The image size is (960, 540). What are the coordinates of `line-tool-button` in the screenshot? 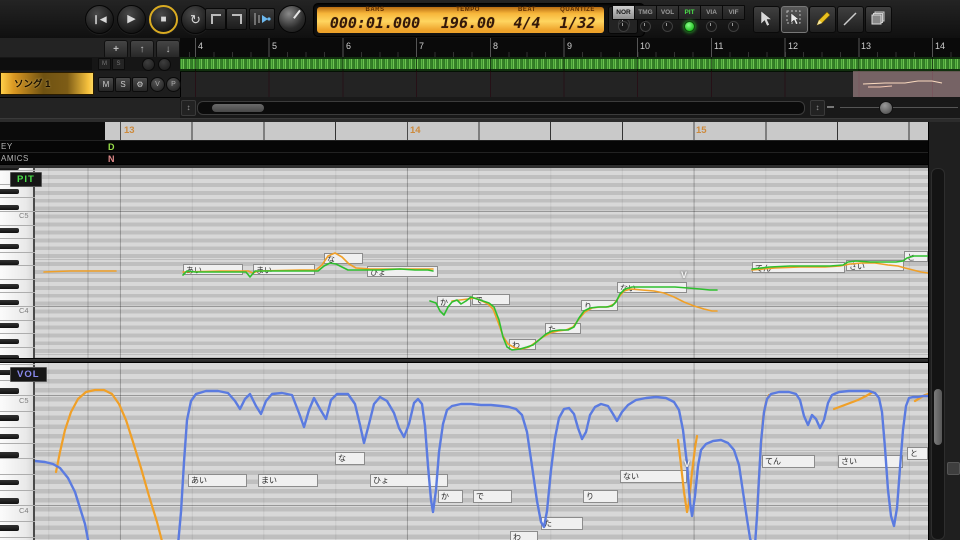 It's located at (850, 19).